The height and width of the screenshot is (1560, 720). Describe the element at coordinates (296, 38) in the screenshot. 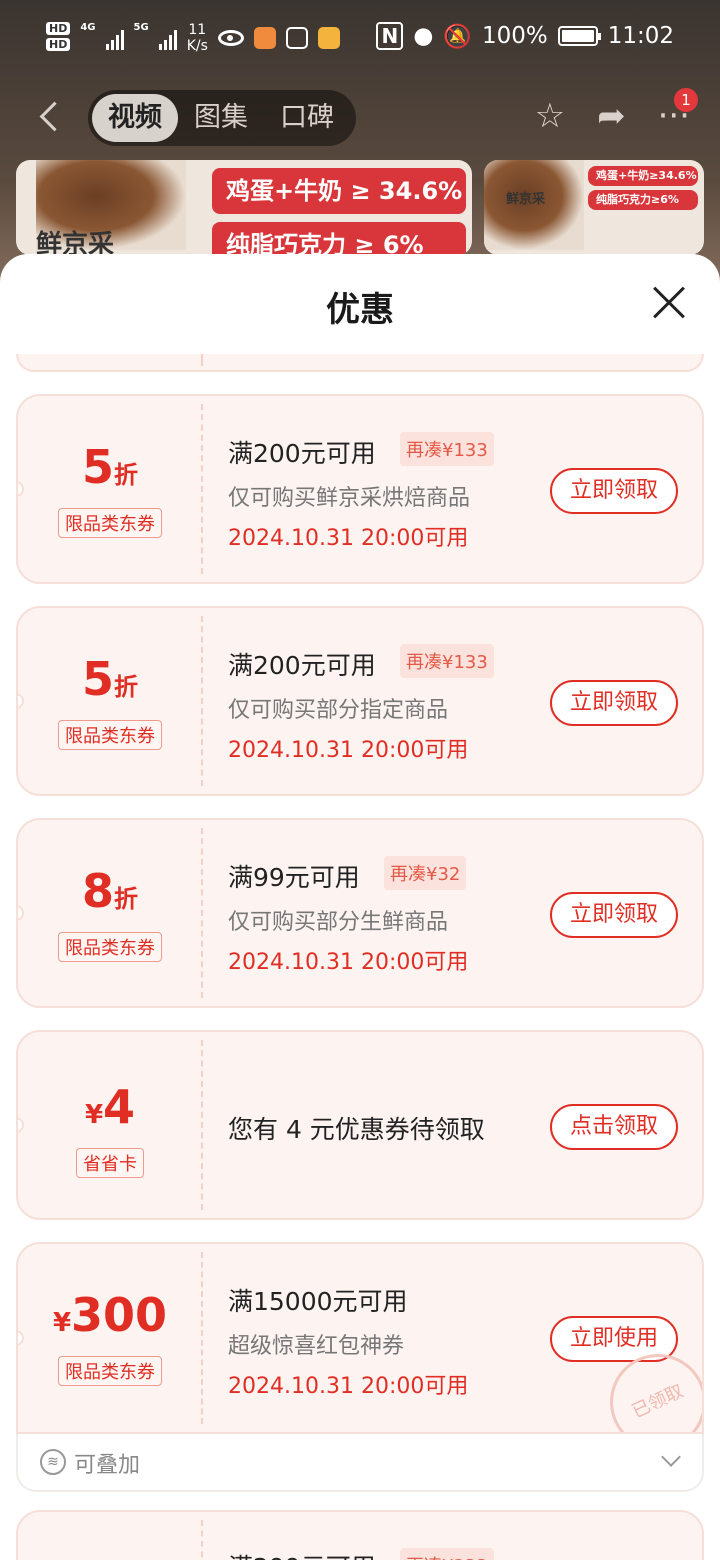

I see `hand-icon` at that location.